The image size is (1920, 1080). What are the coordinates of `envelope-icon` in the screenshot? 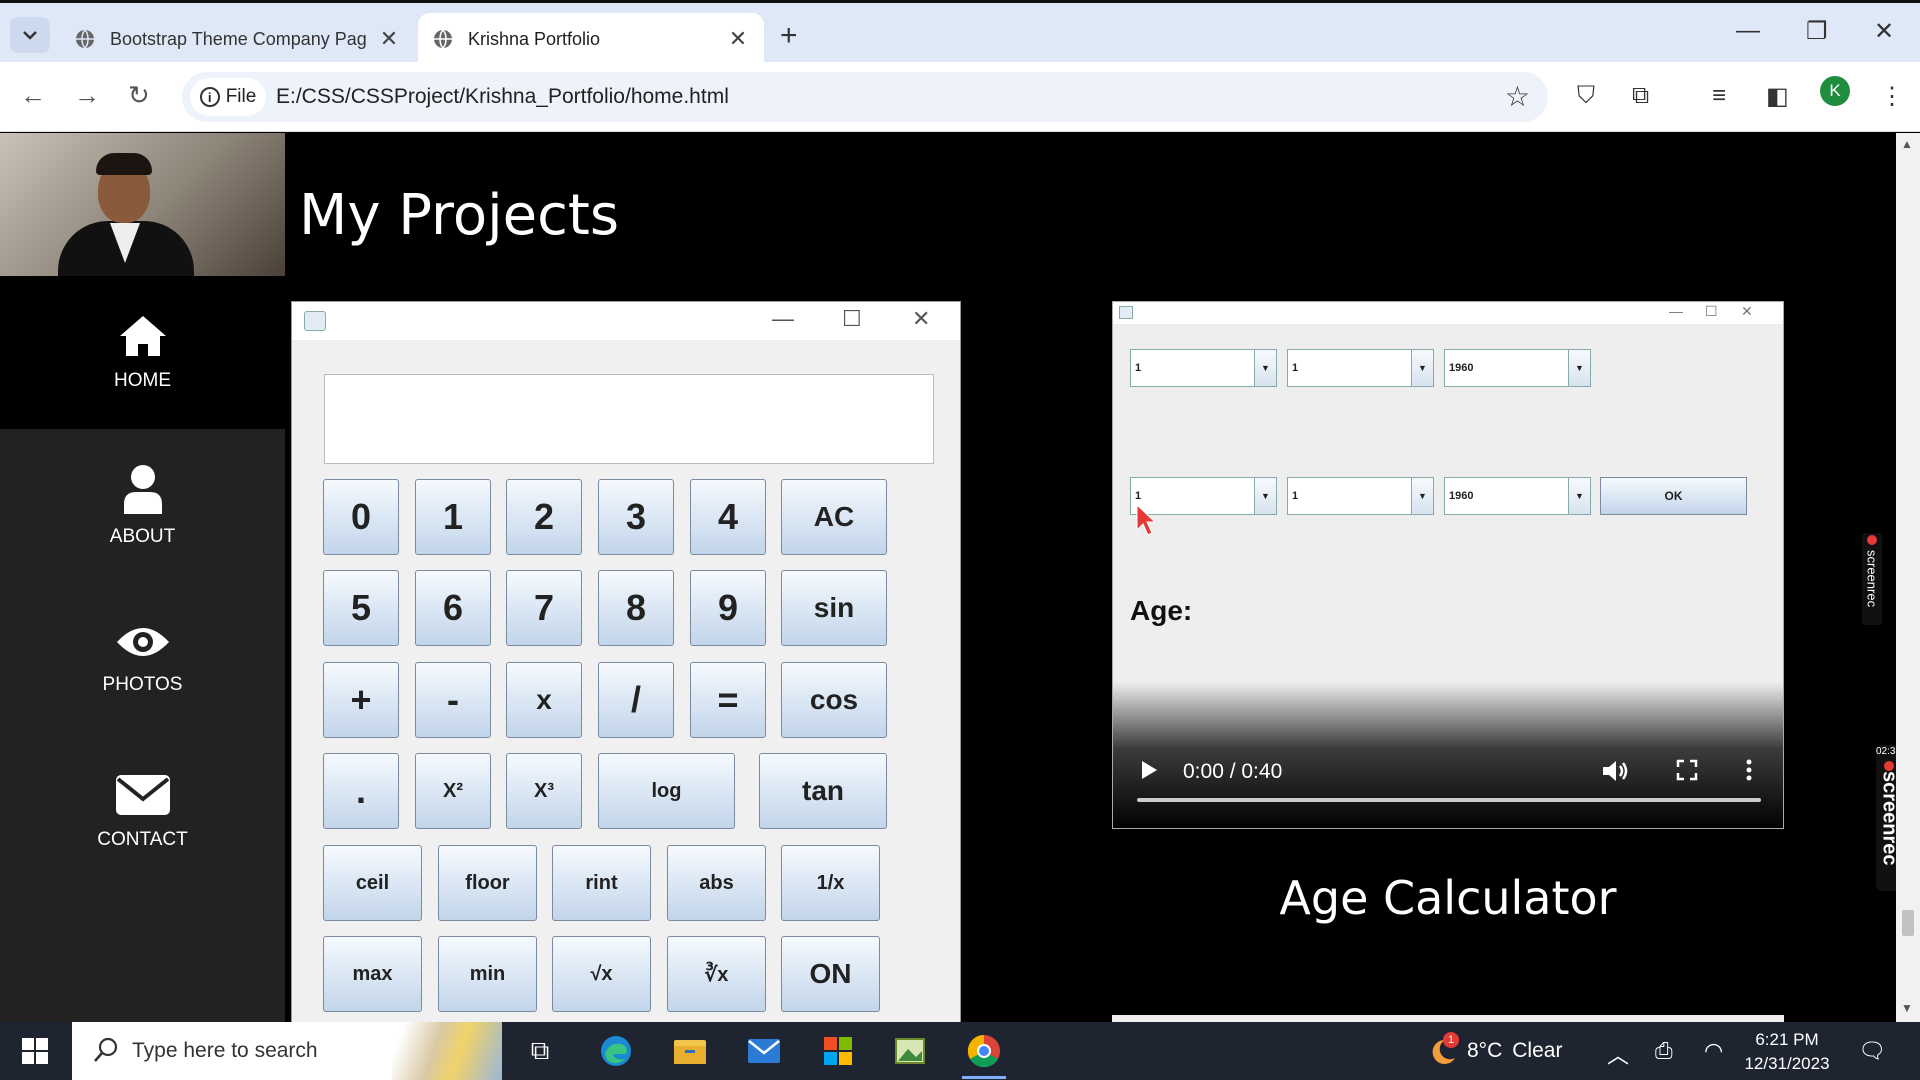 It's located at (142, 794).